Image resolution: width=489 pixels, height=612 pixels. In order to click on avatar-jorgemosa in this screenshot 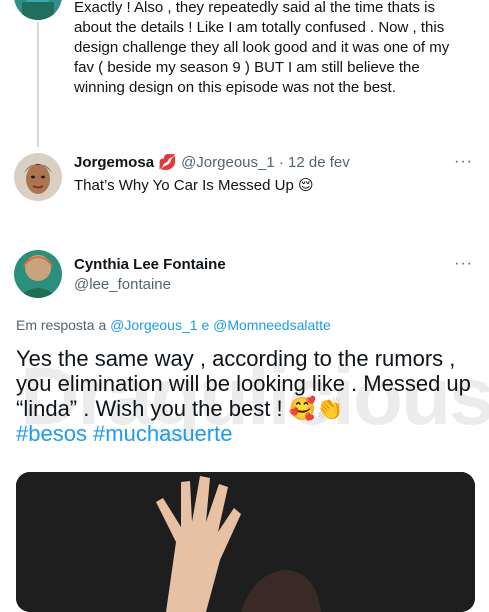, I will do `click(38, 177)`.